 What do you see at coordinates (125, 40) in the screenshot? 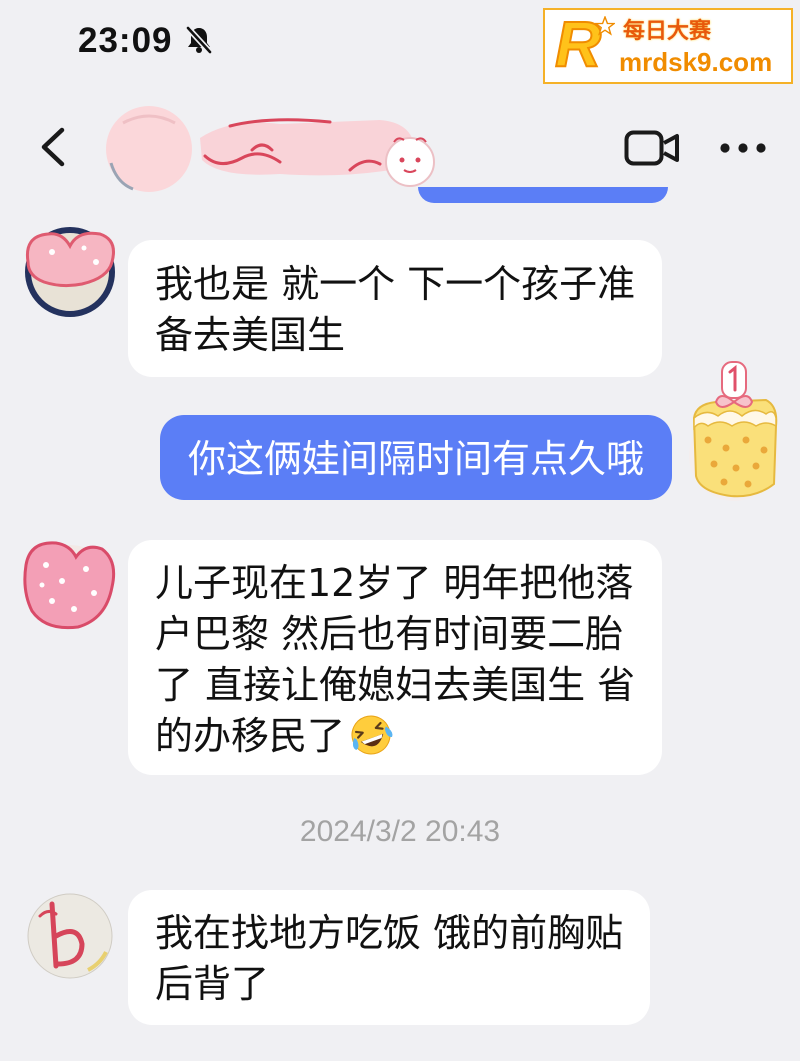
I see `status-time: 23:09` at bounding box center [125, 40].